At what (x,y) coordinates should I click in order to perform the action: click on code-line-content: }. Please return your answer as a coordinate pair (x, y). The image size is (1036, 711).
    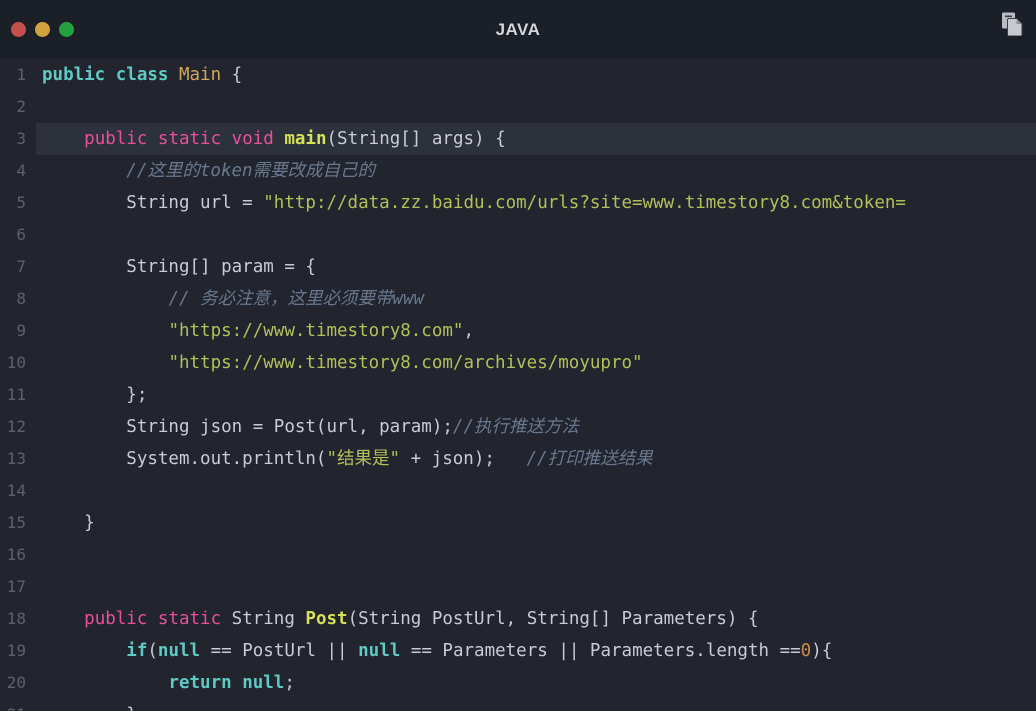
    Looking at the image, I should click on (539, 705).